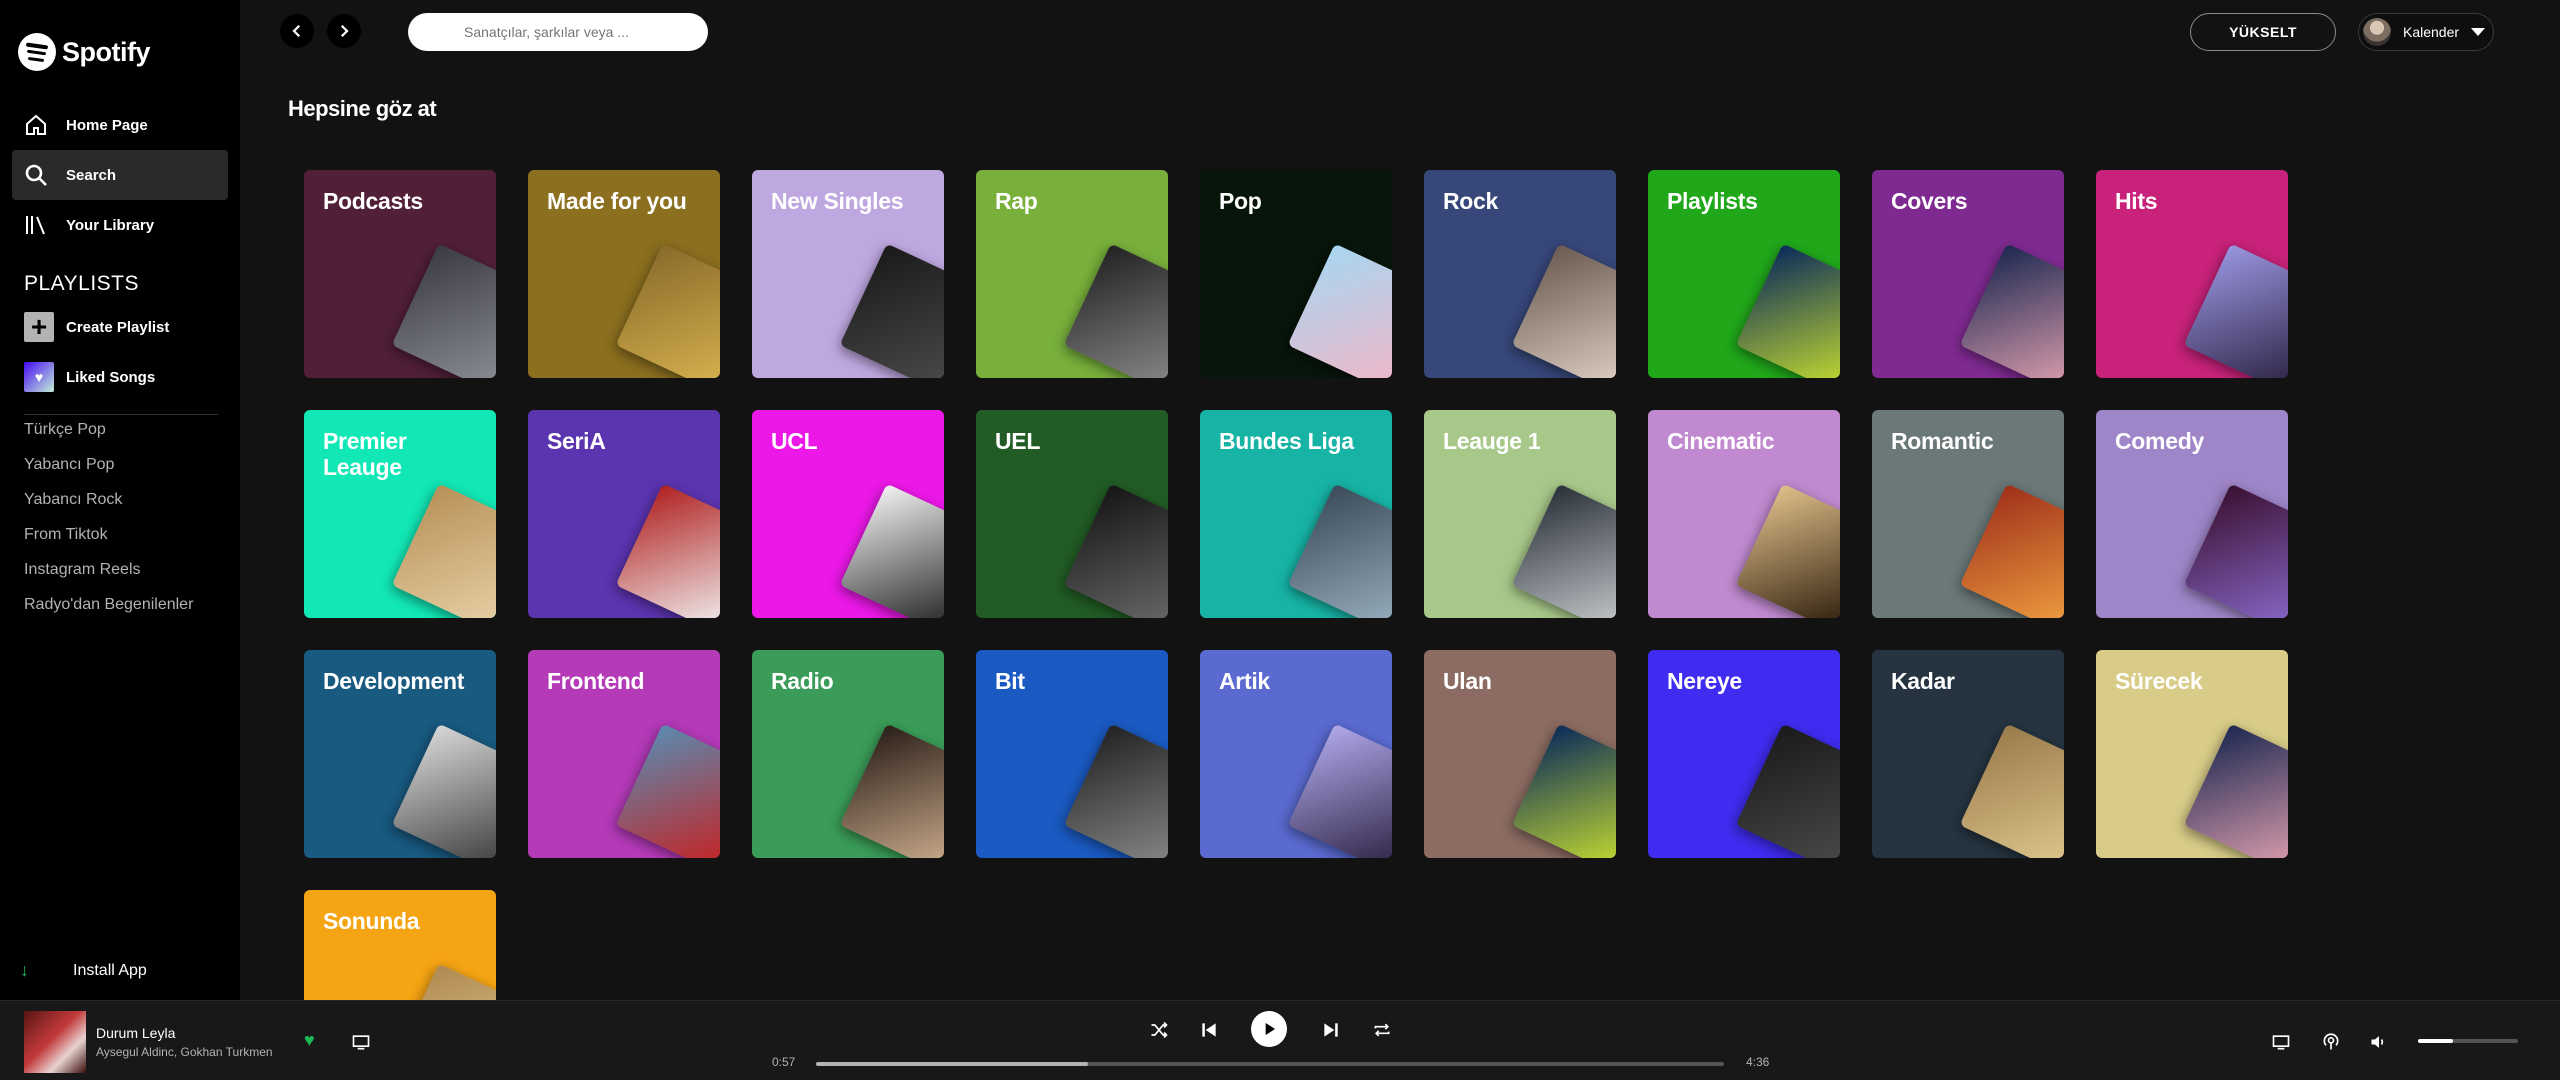  I want to click on category-card: UCL, so click(848, 514).